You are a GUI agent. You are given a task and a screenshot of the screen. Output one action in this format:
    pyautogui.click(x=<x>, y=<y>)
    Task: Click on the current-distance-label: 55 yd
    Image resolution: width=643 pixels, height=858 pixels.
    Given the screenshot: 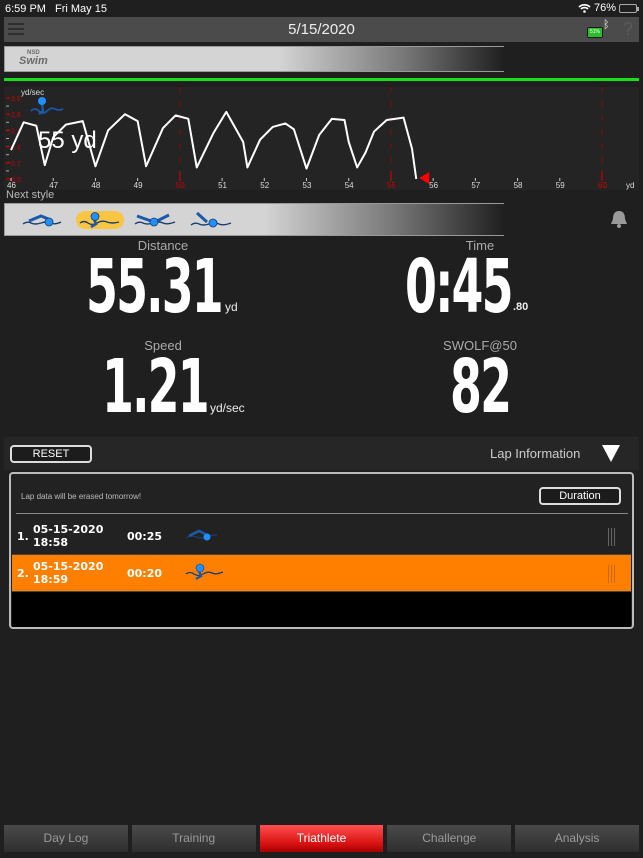 What is the action you would take?
    pyautogui.click(x=67, y=140)
    